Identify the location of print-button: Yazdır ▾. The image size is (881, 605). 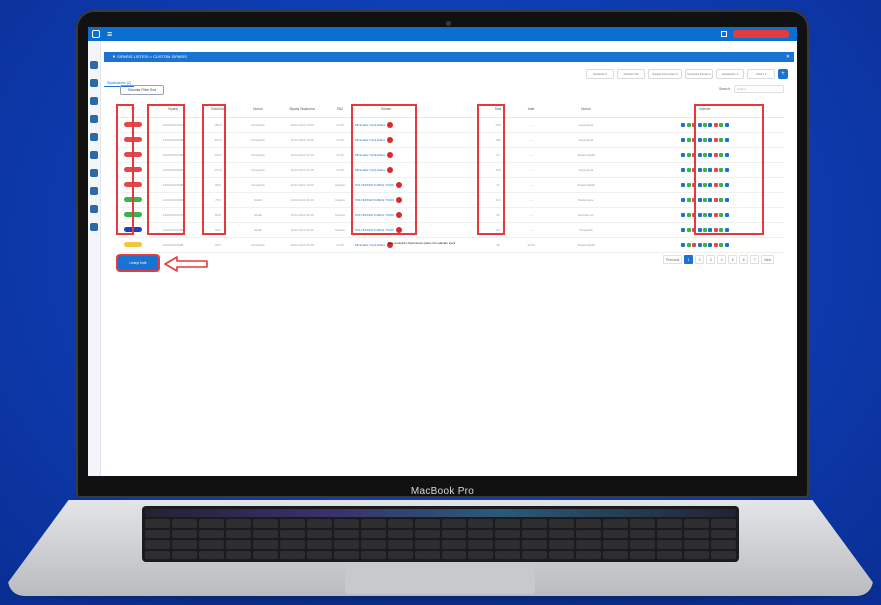
(761, 74).